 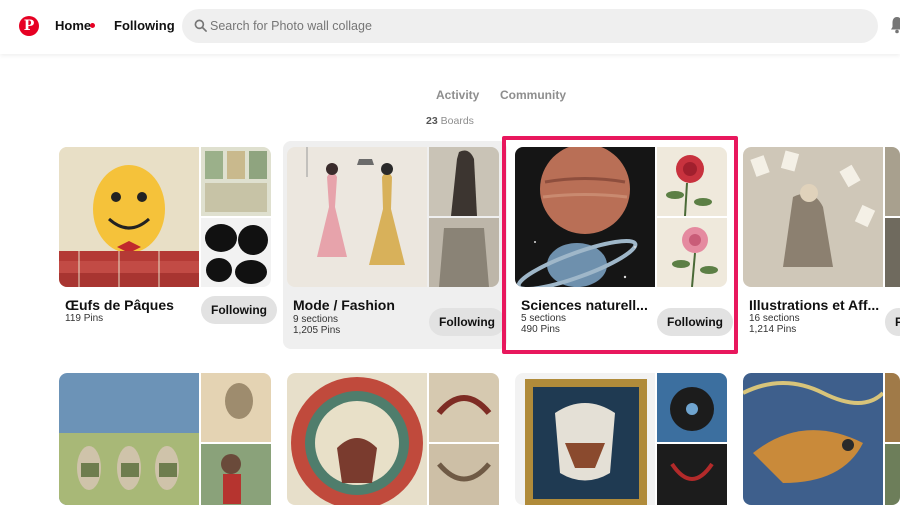 I want to click on boards-count-label: Boards, so click(x=457, y=121).